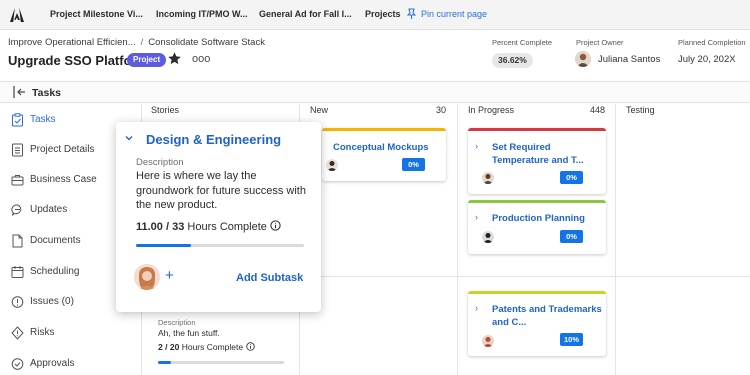  I want to click on sidebar-item-approvals: Approvals, so click(73, 364).